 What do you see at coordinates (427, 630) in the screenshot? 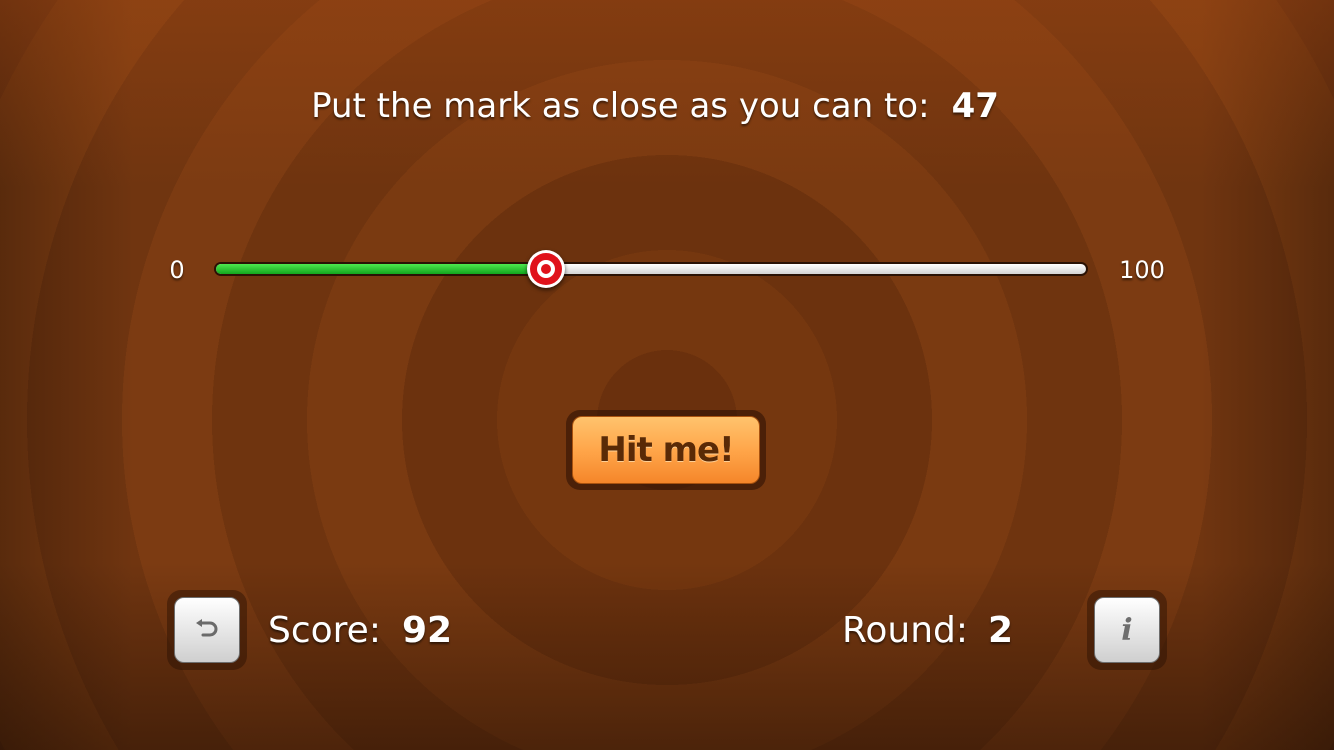
I see `score-value: 92` at bounding box center [427, 630].